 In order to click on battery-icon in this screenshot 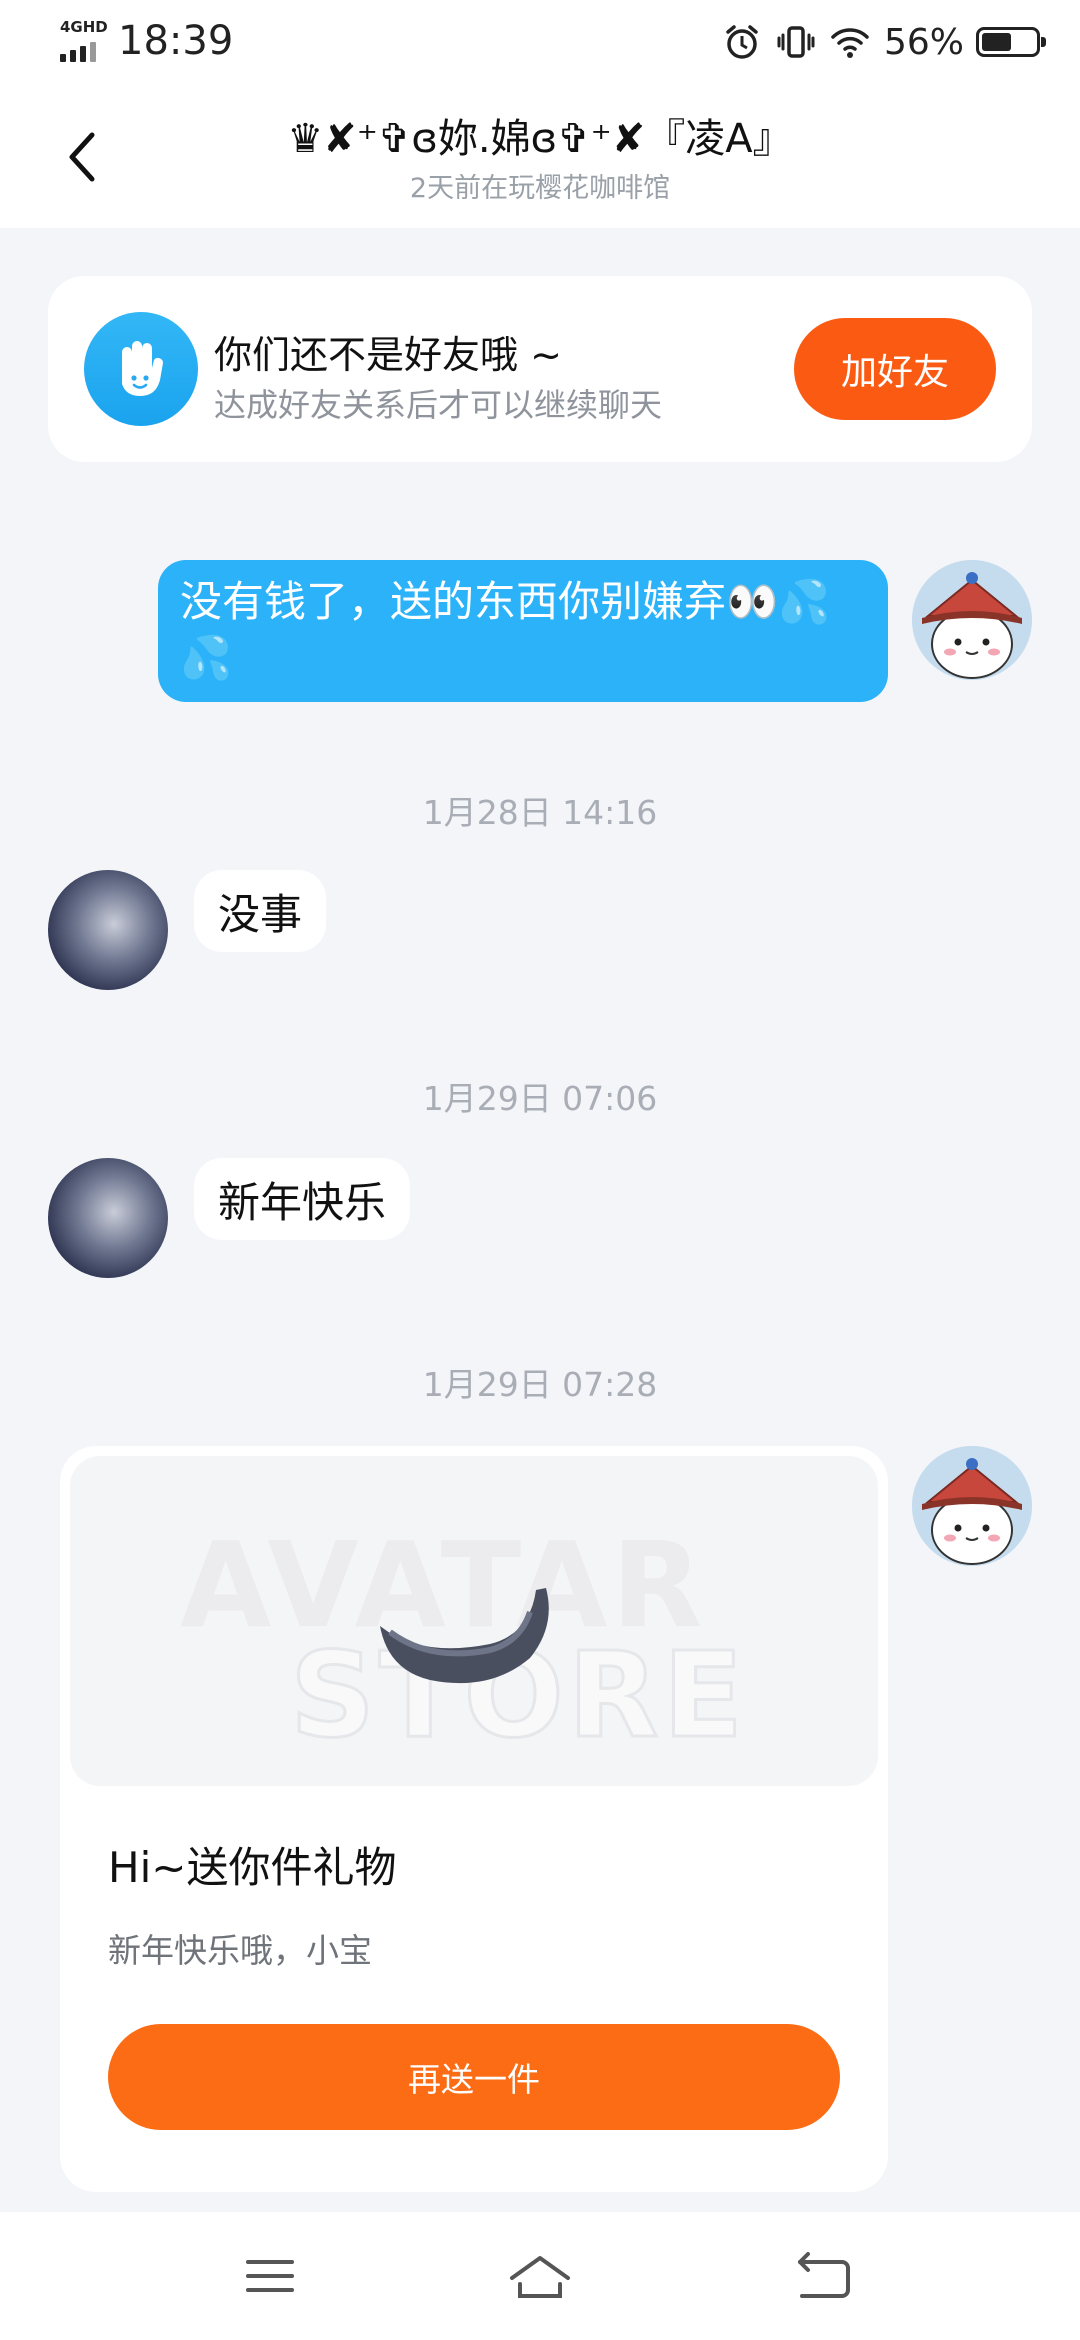, I will do `click(1011, 42)`.